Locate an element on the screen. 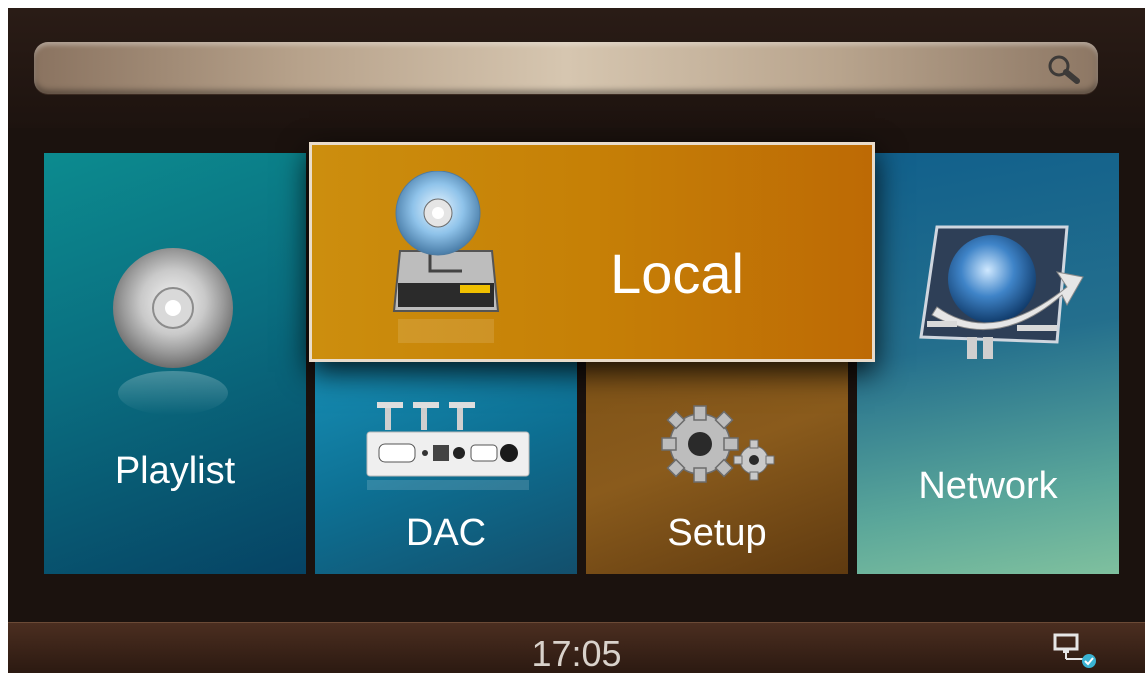  gears-icon is located at coordinates (719, 447).